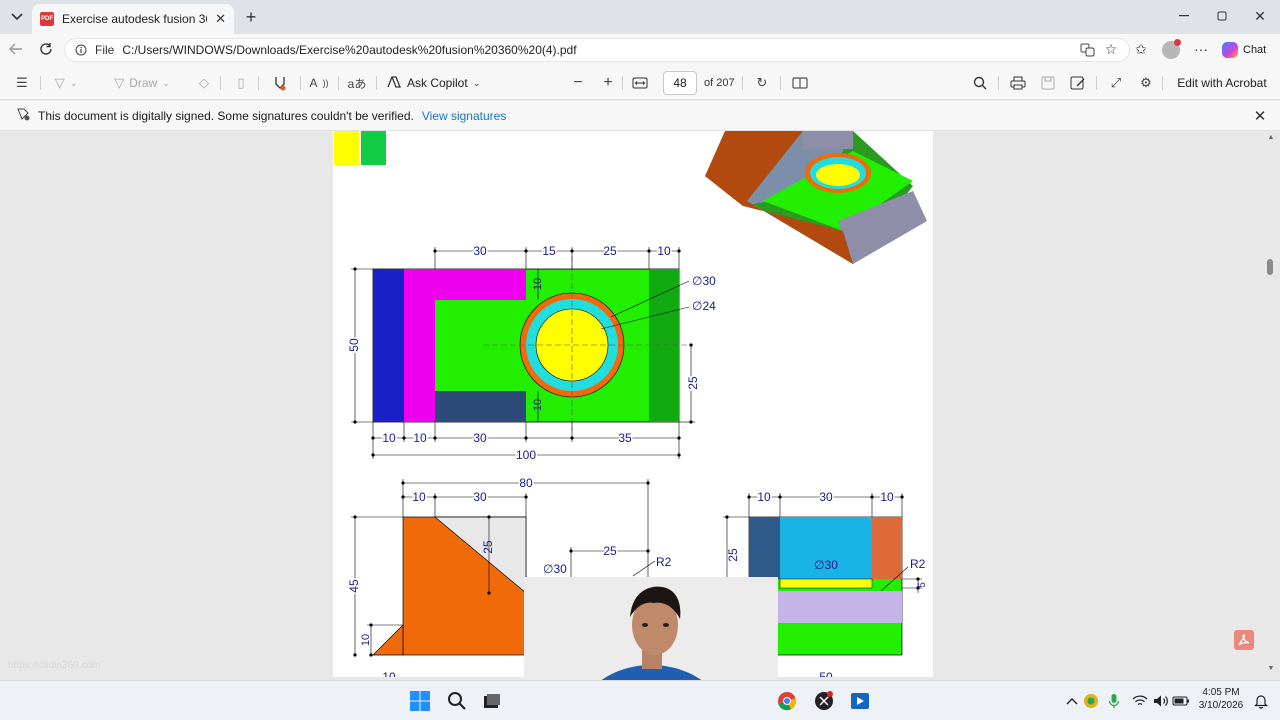  Describe the element at coordinates (826, 673) in the screenshot. I see `side-bottom-dim: 50` at that location.